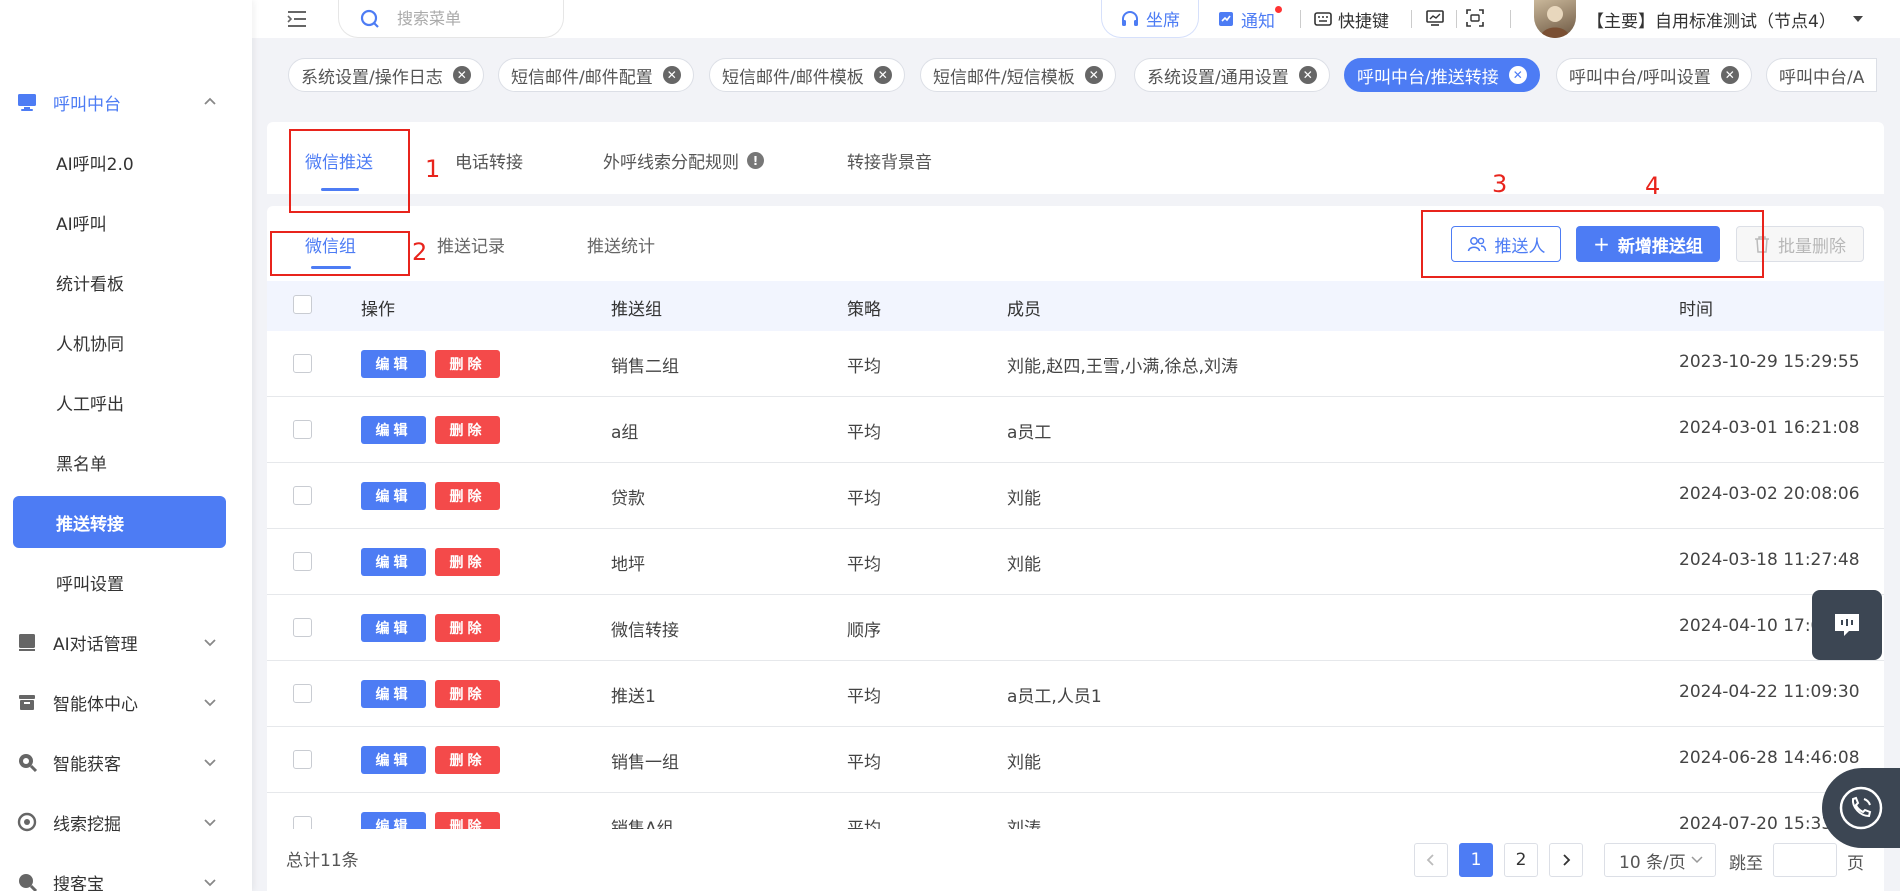  Describe the element at coordinates (1769, 428) in the screenshot. I see `cell-time: 2024-03-01 16:21:08` at that location.